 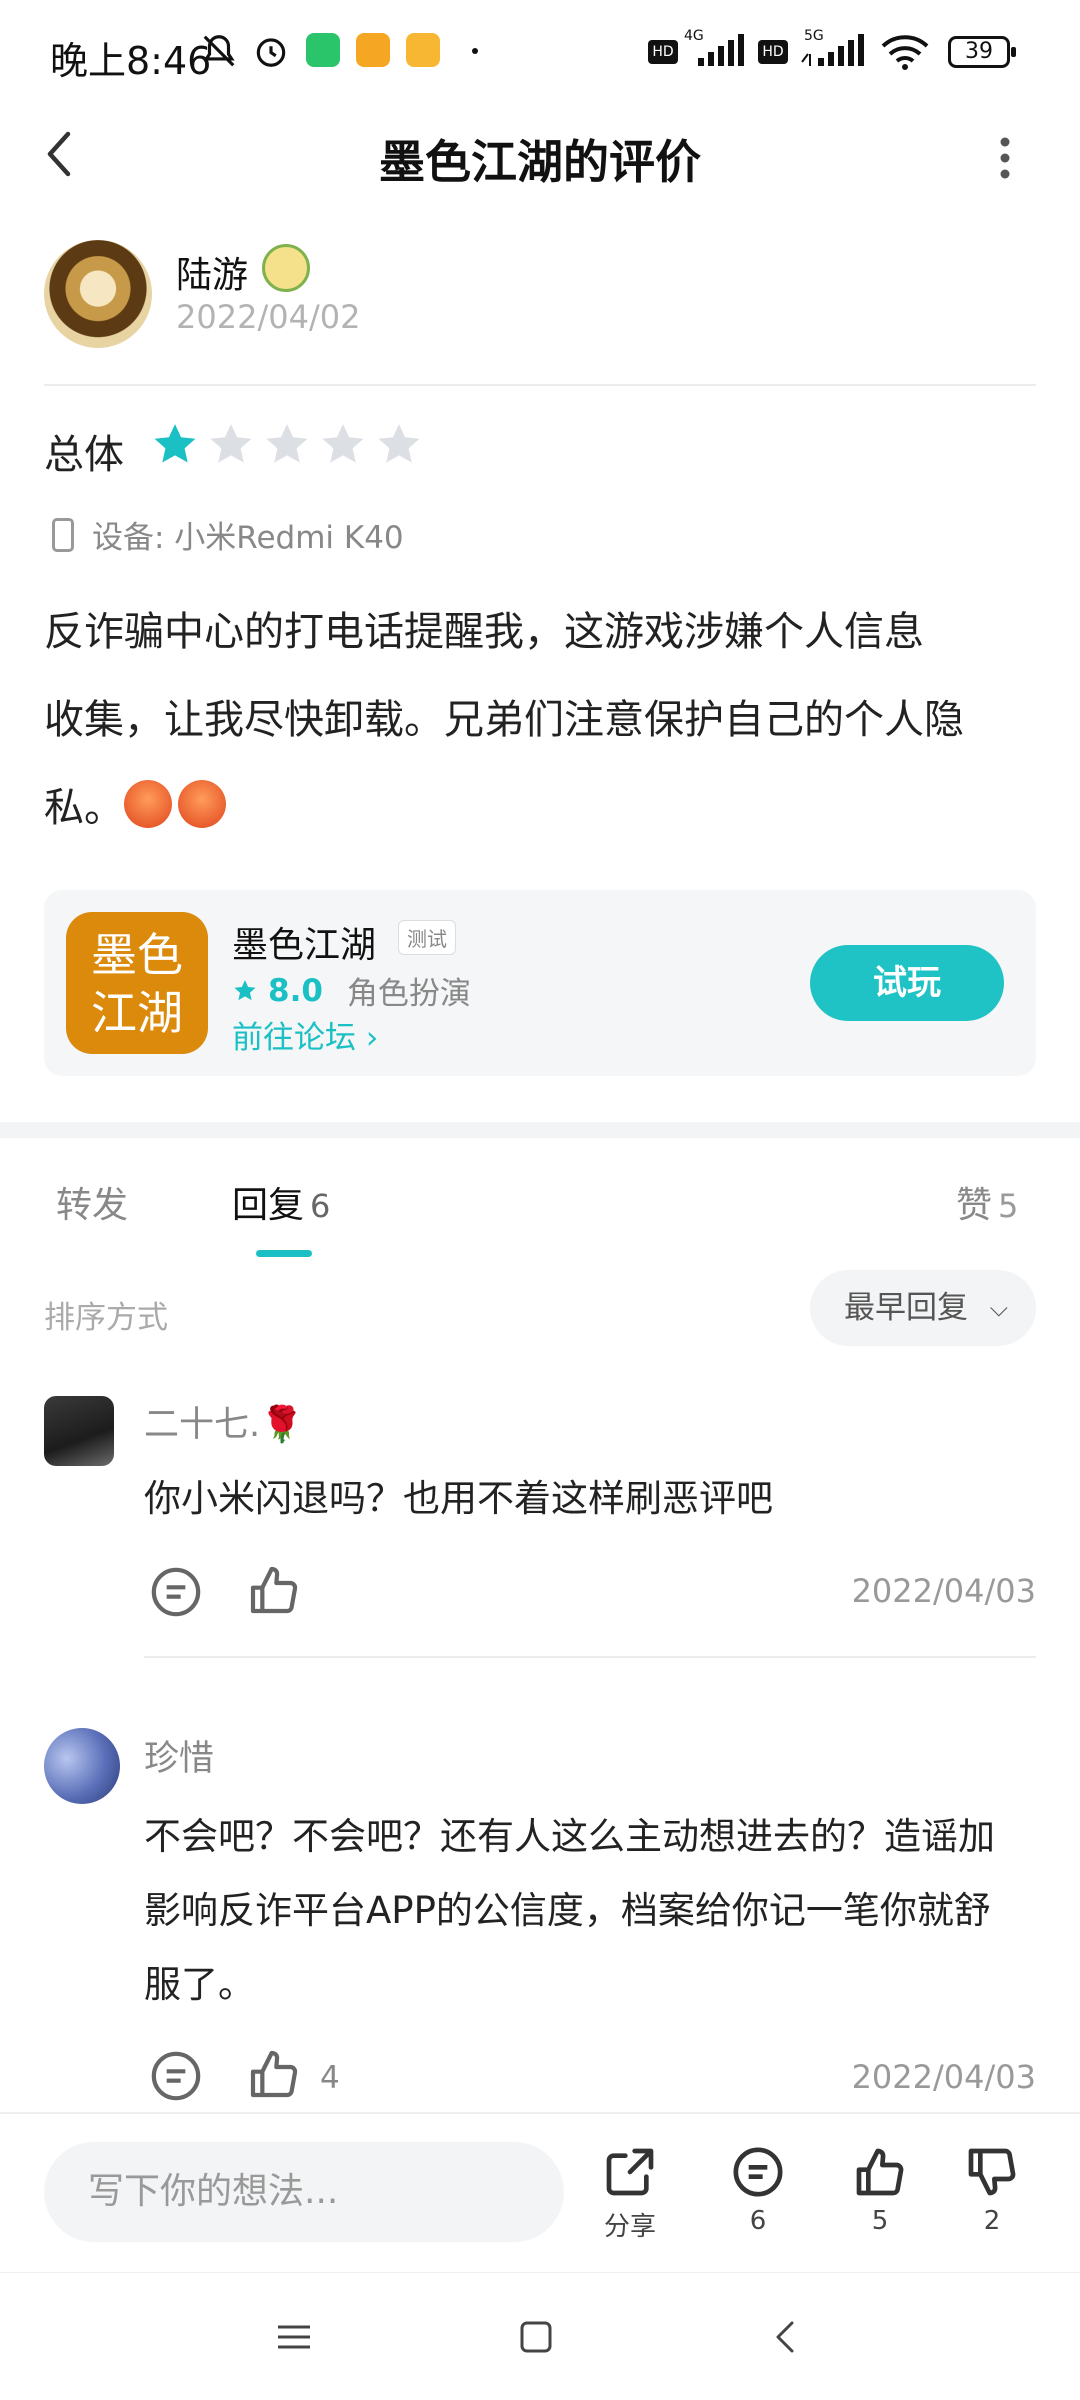 What do you see at coordinates (224, 1421) in the screenshot?
I see `reply-author: 二十七.🌹` at bounding box center [224, 1421].